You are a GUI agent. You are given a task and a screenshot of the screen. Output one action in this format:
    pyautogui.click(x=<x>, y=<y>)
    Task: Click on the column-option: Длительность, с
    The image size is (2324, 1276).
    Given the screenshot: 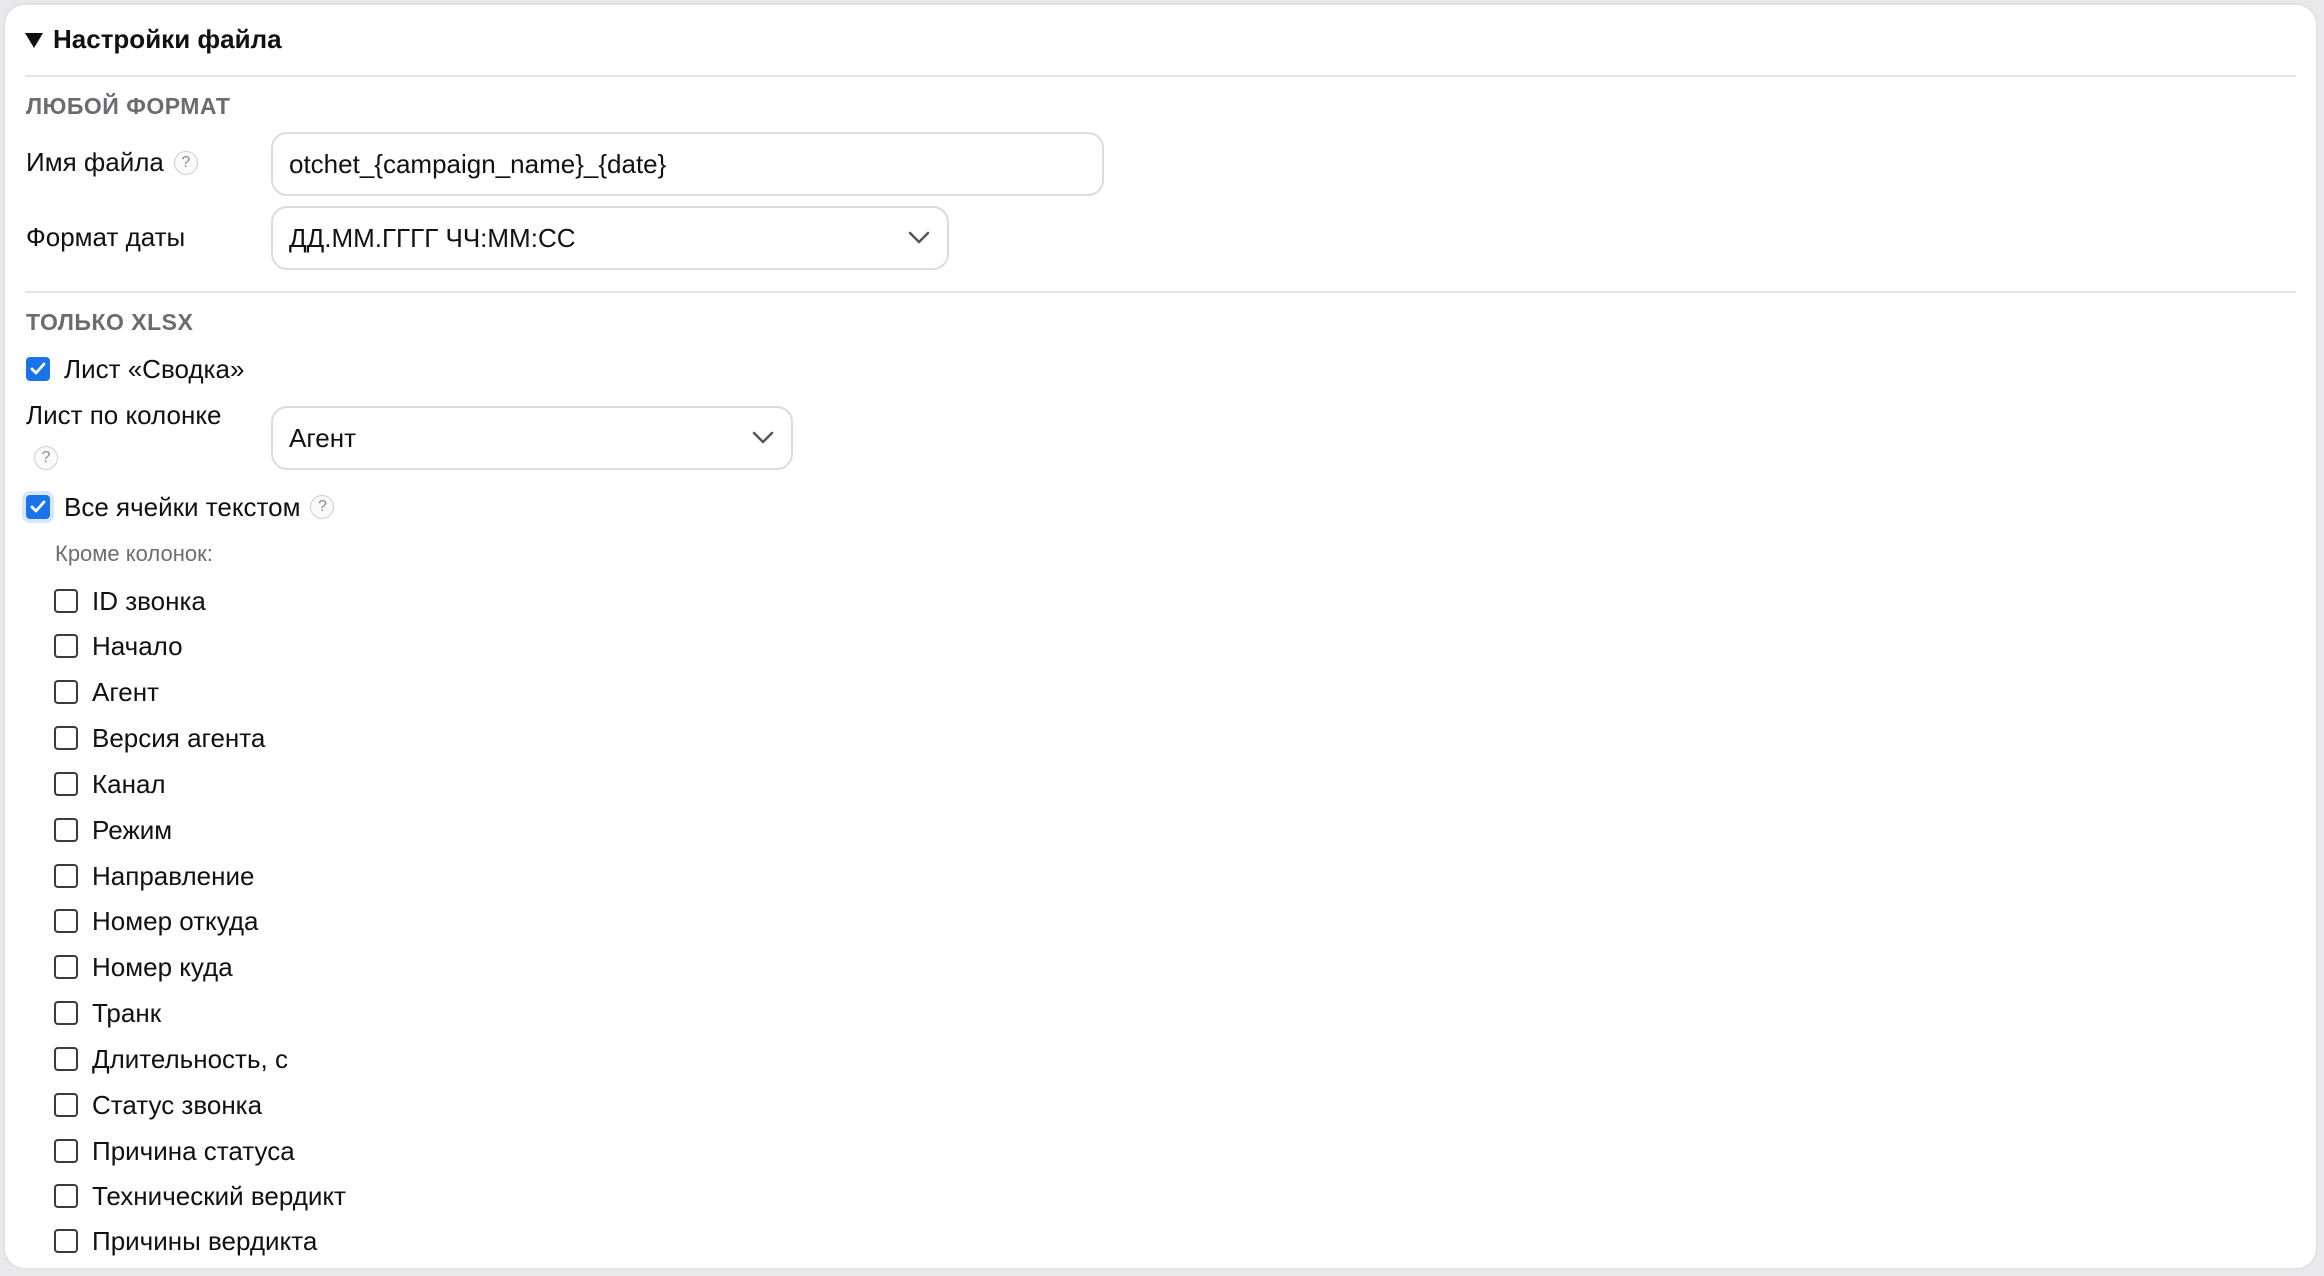 What is the action you would take?
    pyautogui.click(x=171, y=1059)
    